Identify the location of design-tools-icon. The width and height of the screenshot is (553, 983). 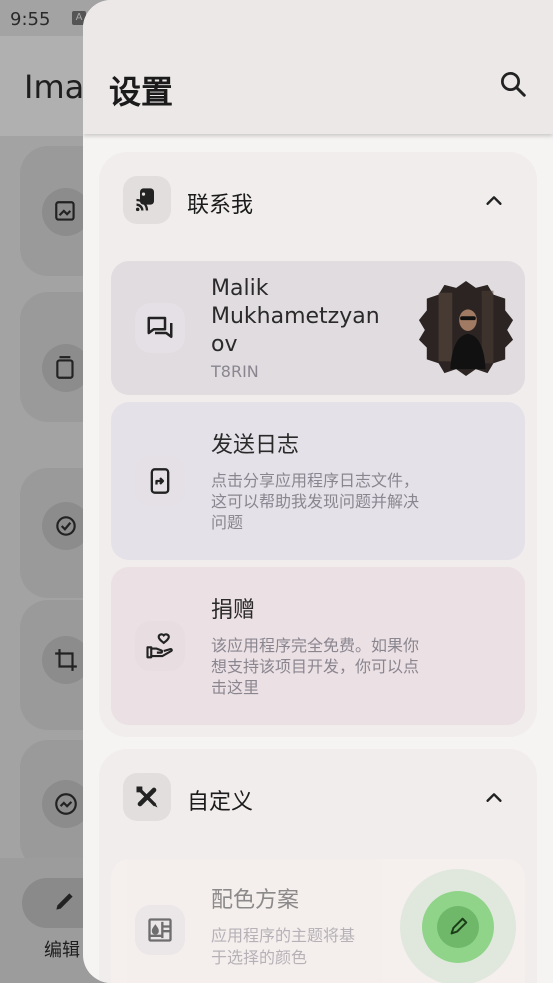
(147, 797).